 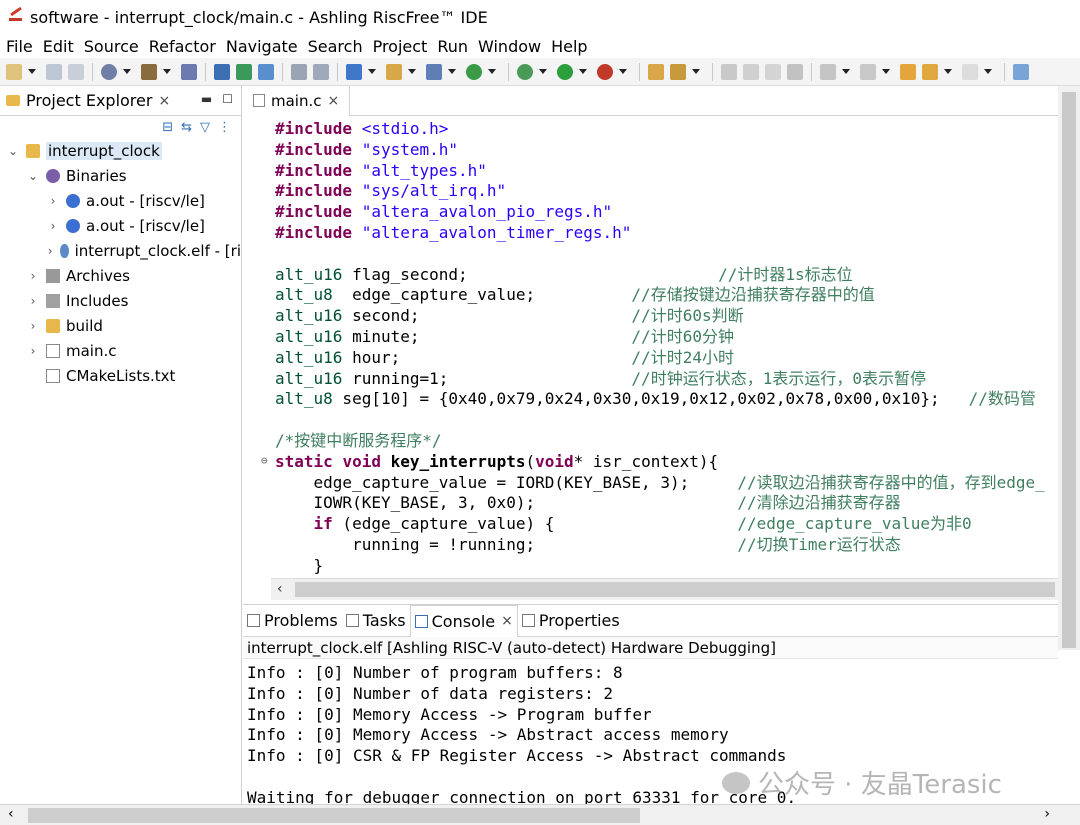 What do you see at coordinates (908, 71) in the screenshot?
I see `last-edit-icon` at bounding box center [908, 71].